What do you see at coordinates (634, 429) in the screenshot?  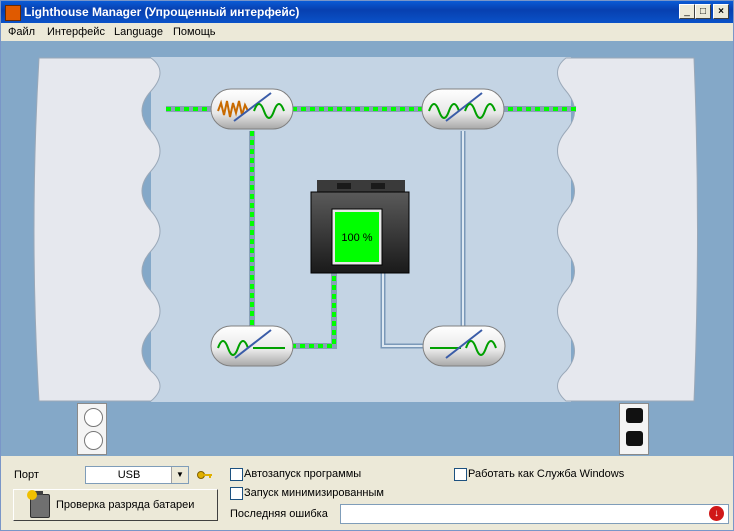 I see `output-socket-icon` at bounding box center [634, 429].